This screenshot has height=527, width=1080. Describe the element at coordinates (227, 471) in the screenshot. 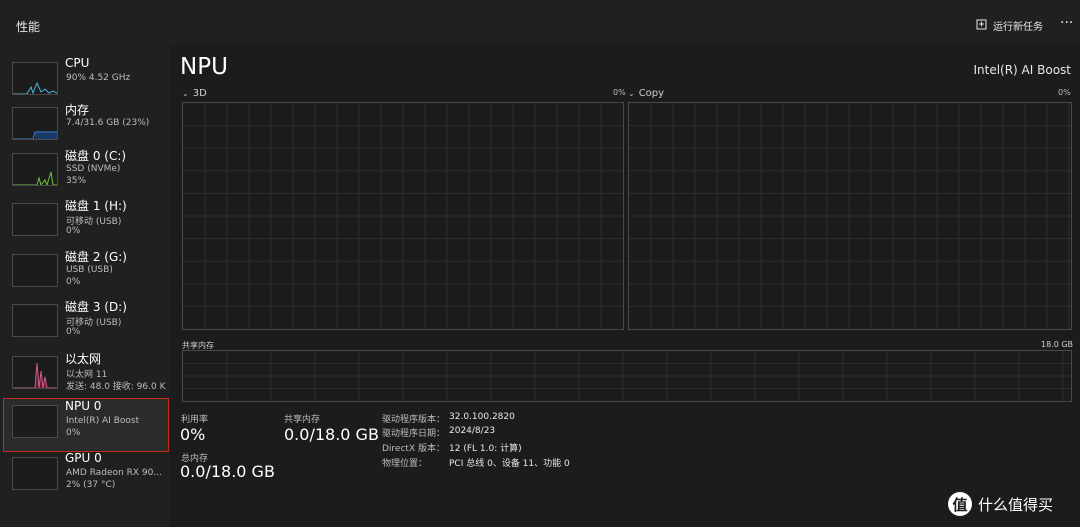

I see `total-mem-value: 0.0/18.0 GB` at that location.